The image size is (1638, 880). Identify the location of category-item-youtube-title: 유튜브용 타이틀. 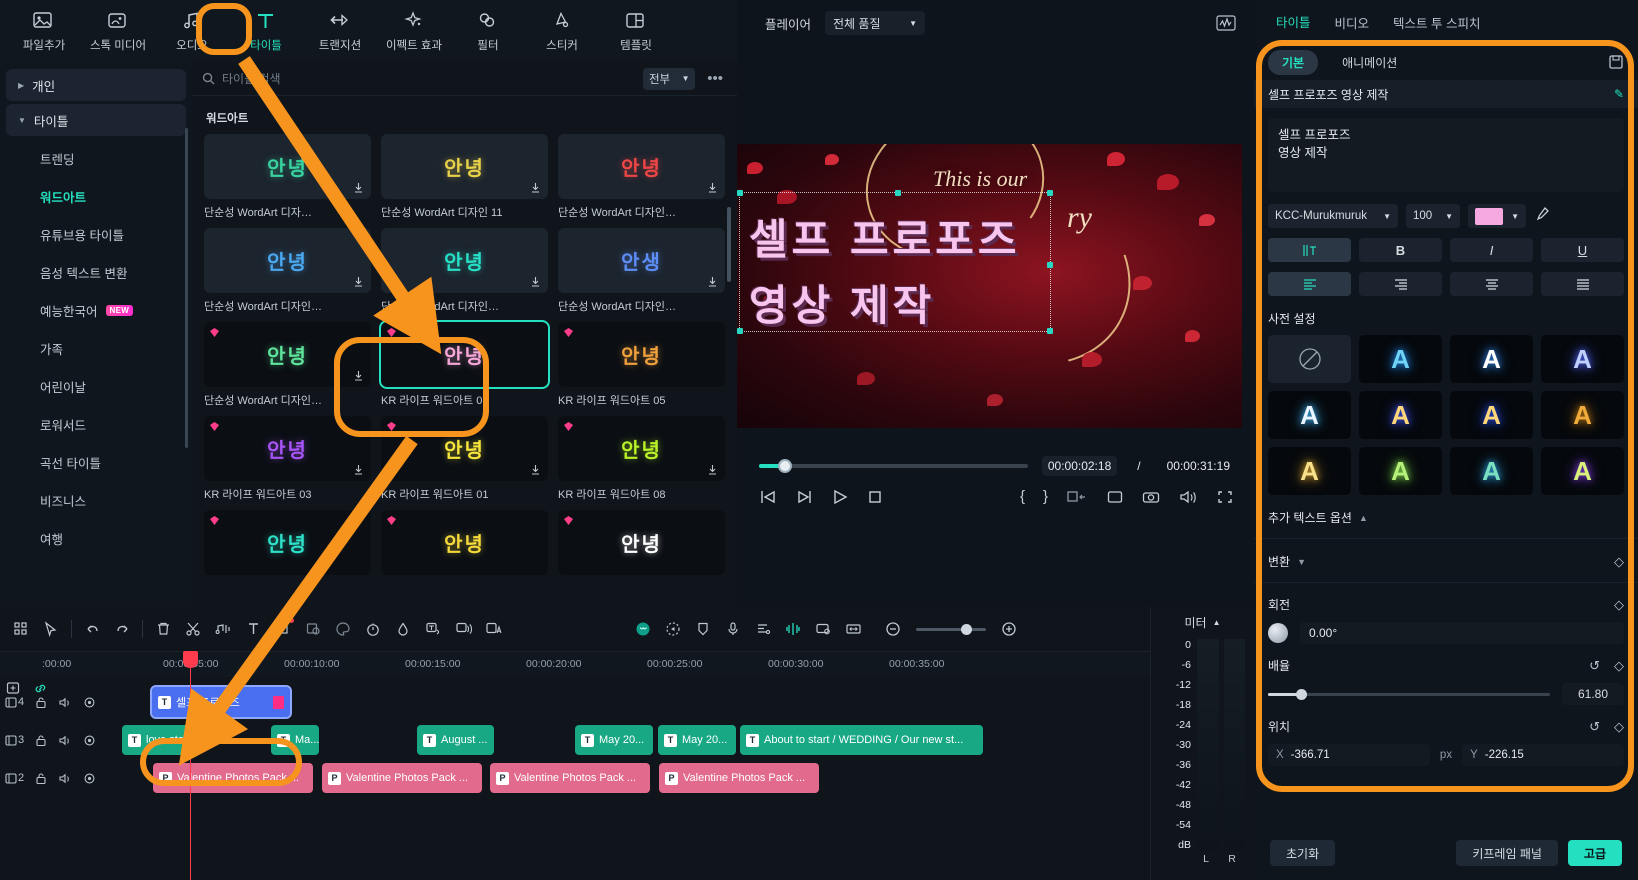
(96, 234).